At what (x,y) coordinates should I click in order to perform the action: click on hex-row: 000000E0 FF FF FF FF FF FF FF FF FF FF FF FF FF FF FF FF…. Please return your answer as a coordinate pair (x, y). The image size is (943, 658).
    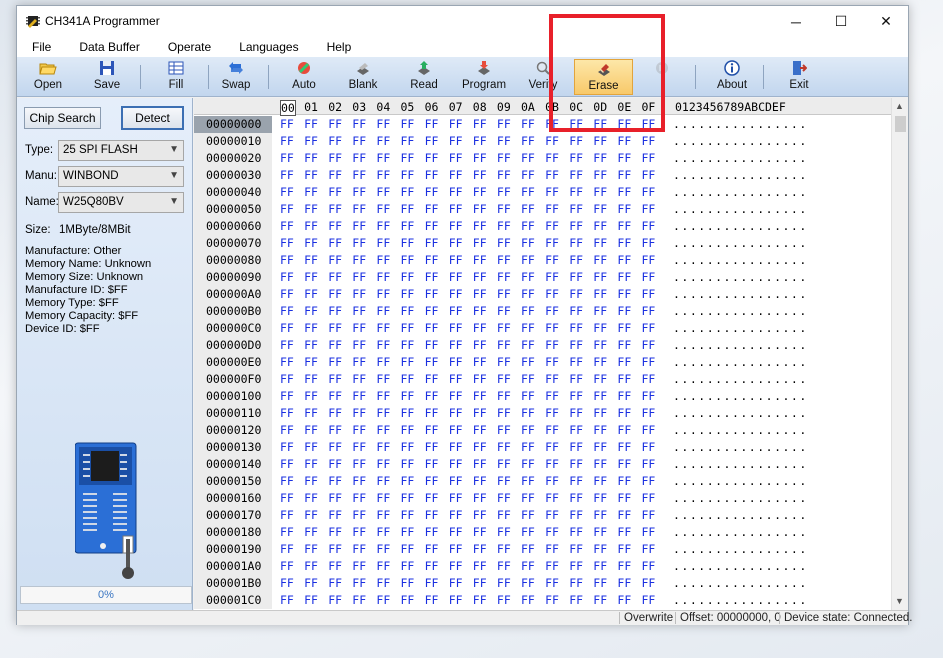
    Looking at the image, I should click on (544, 362).